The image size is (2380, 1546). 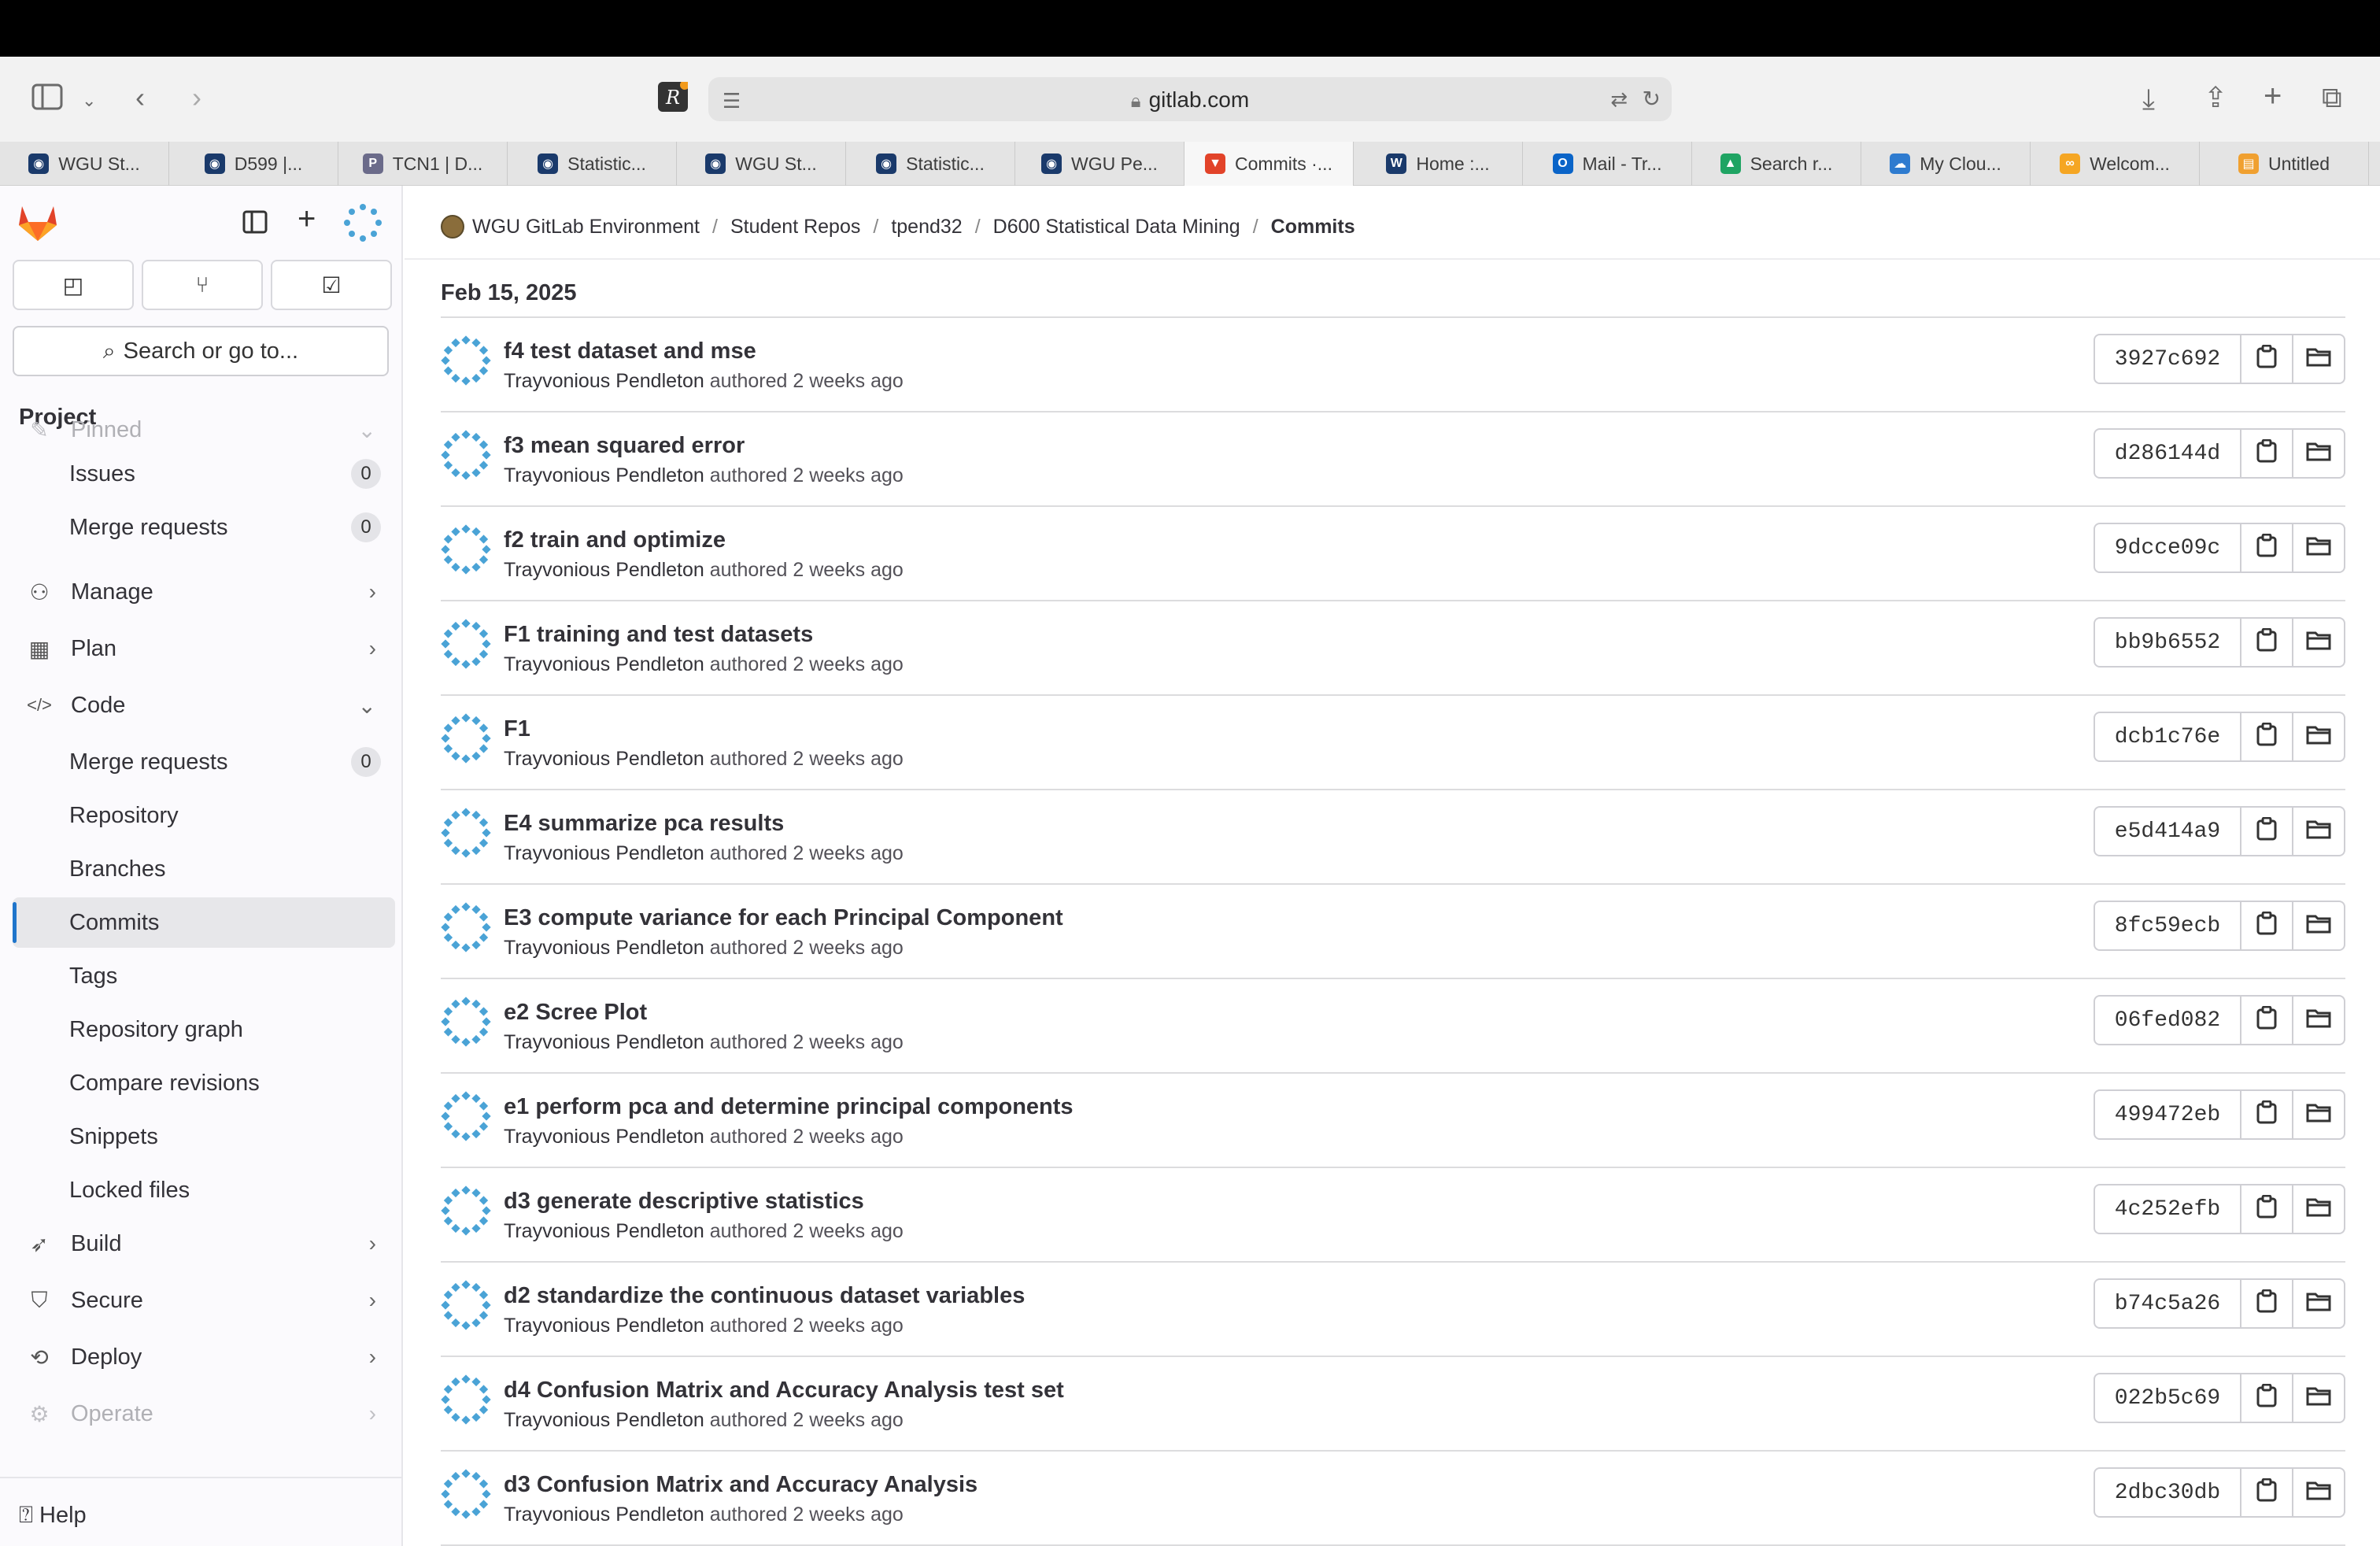 I want to click on todo-list-button: ☑, so click(x=331, y=285).